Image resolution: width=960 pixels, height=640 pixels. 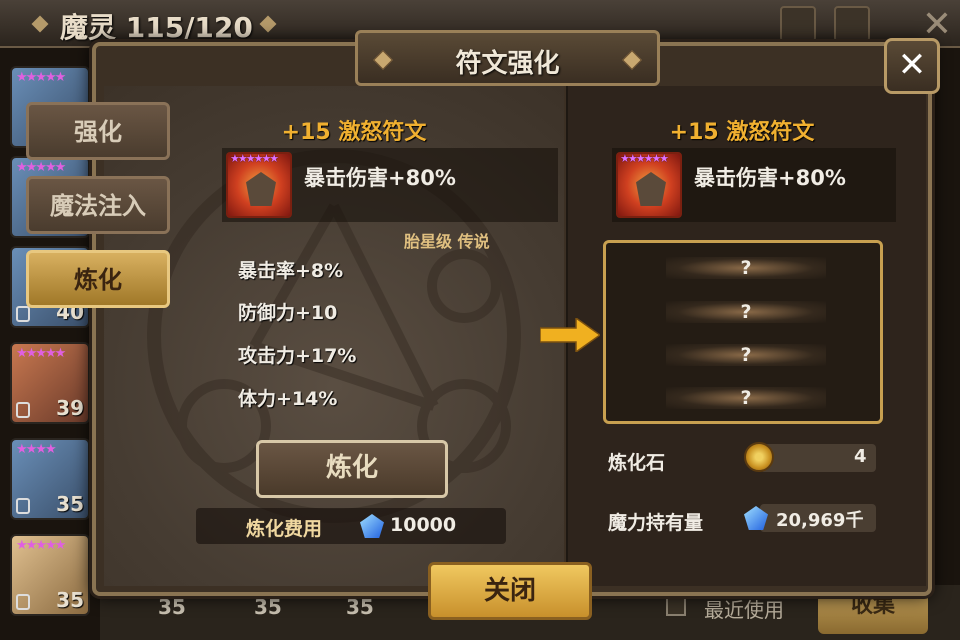 I want to click on tab-enhance: 强化, so click(x=98, y=131).